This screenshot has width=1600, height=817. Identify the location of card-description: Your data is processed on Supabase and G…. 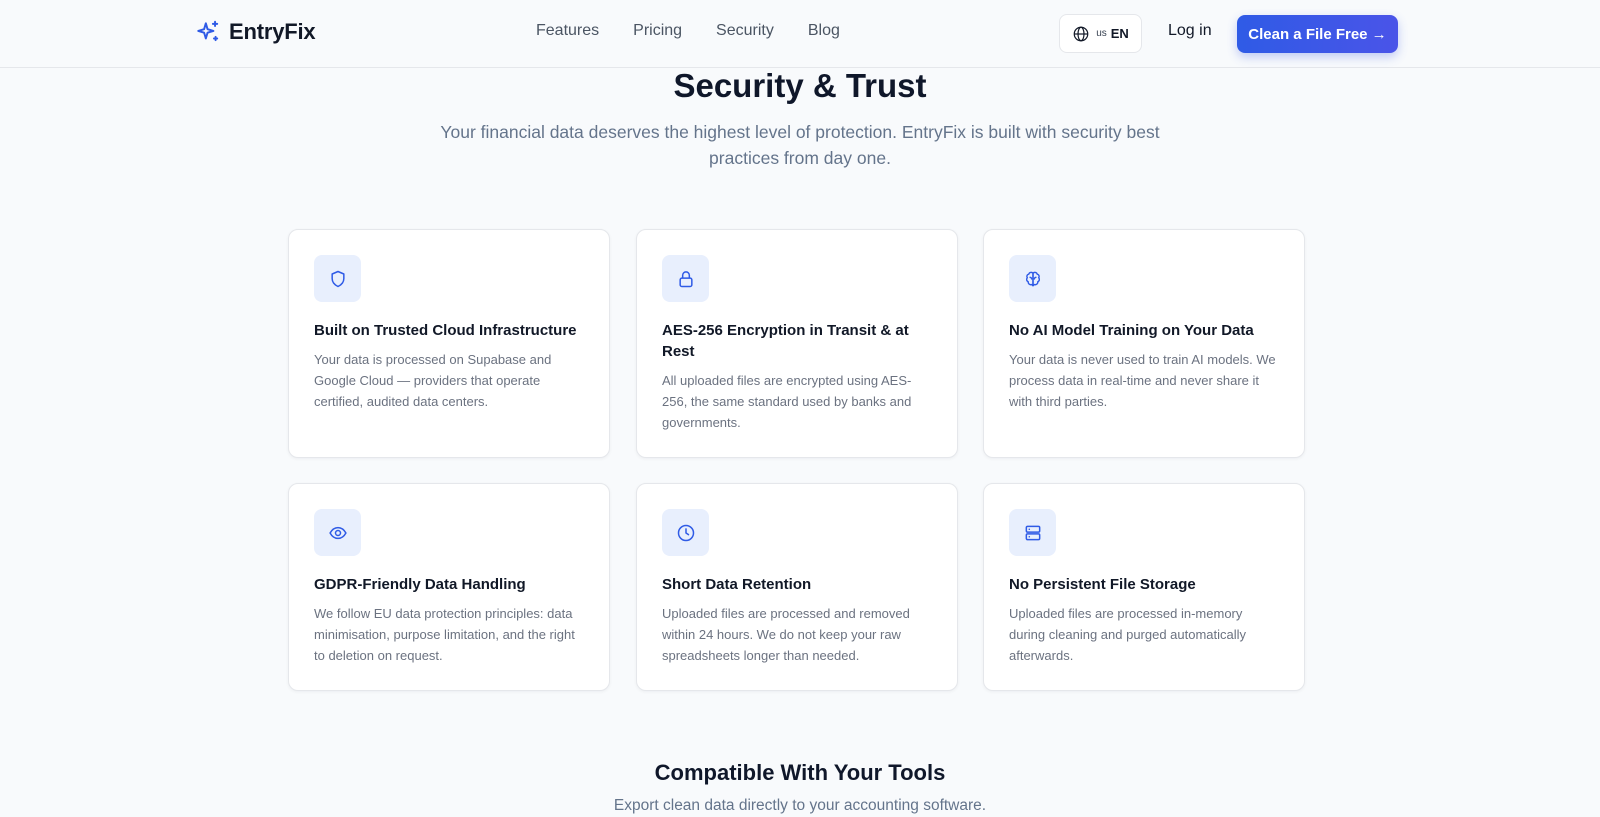
(433, 380).